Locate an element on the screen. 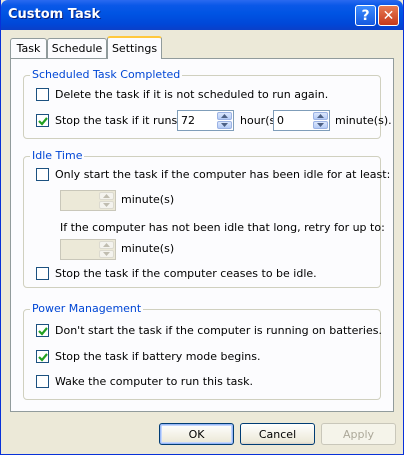 The image size is (404, 455). apply-label: Apply is located at coordinates (358, 434).